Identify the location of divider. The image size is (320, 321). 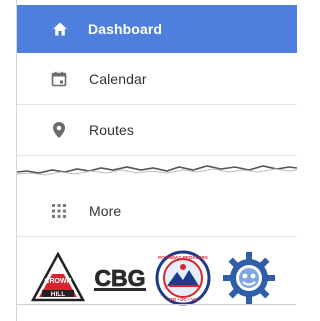
(157, 236).